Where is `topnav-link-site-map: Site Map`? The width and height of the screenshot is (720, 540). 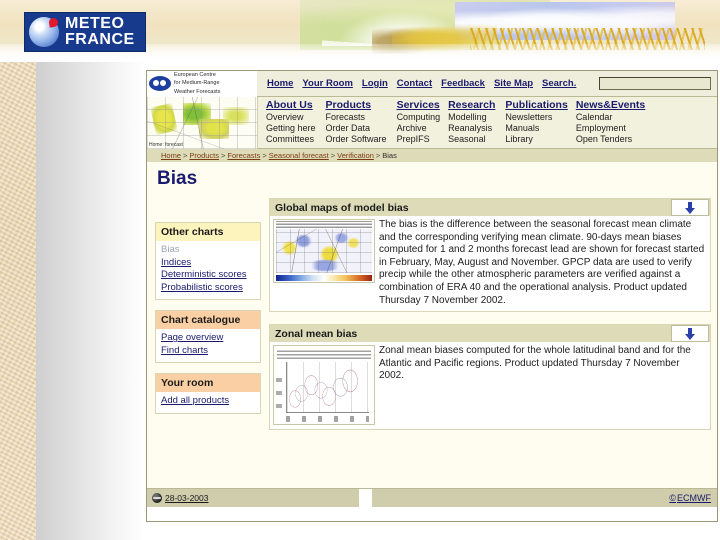 topnav-link-site-map: Site Map is located at coordinates (513, 83).